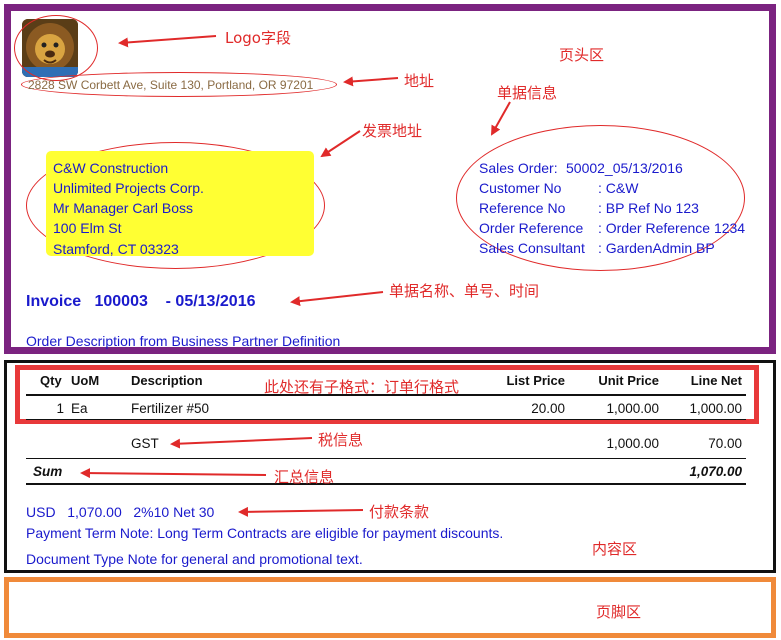 The width and height of the screenshot is (781, 640). What do you see at coordinates (337, 299) in the screenshot?
I see `arrow-to-title` at bounding box center [337, 299].